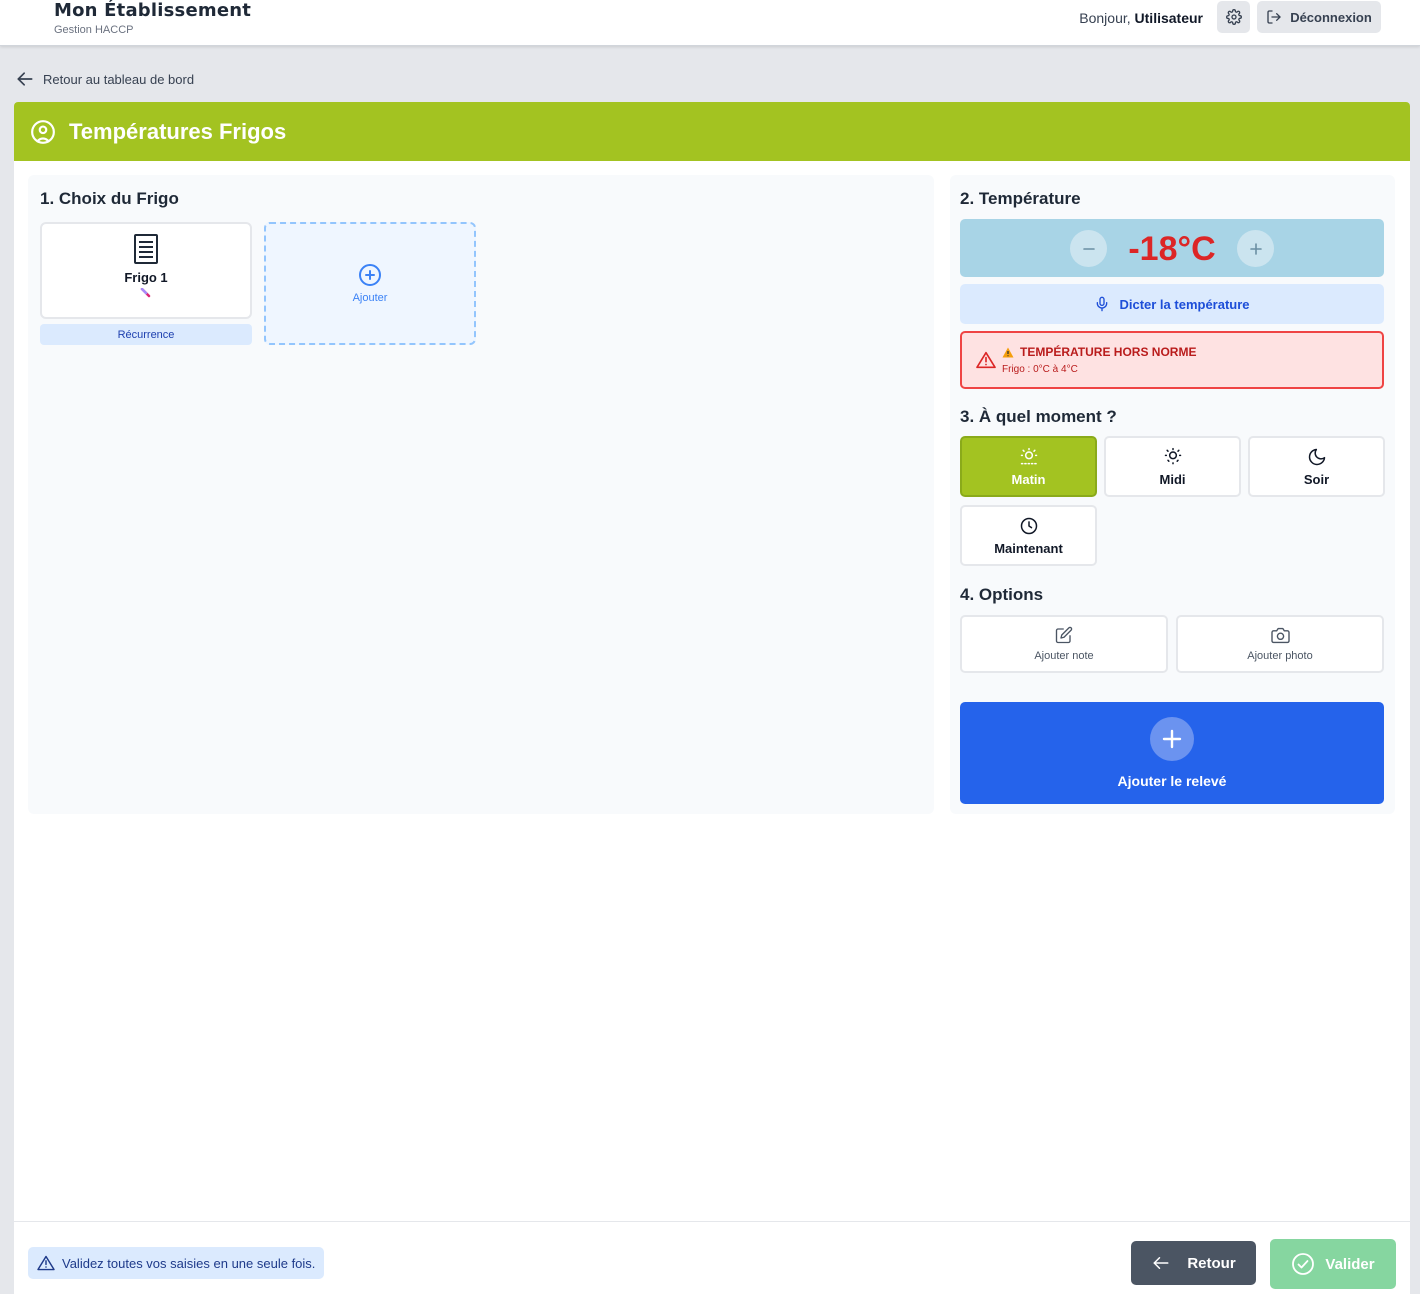  Describe the element at coordinates (1280, 635) in the screenshot. I see `camera-icon` at that location.